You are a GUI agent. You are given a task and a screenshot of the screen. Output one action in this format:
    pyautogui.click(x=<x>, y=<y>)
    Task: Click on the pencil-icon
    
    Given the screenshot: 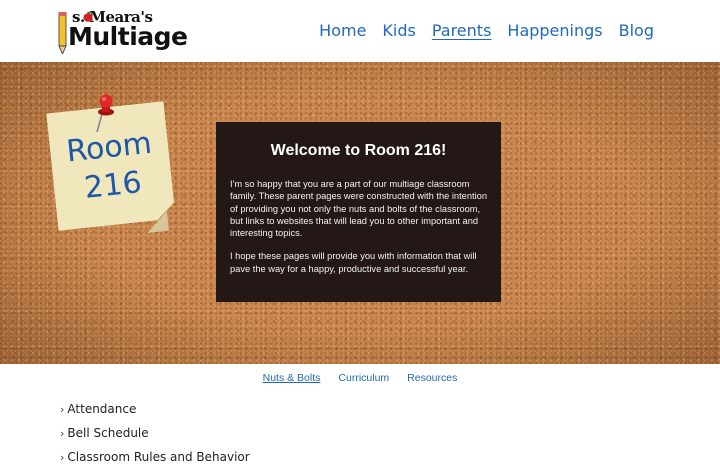 What is the action you would take?
    pyautogui.click(x=62, y=33)
    